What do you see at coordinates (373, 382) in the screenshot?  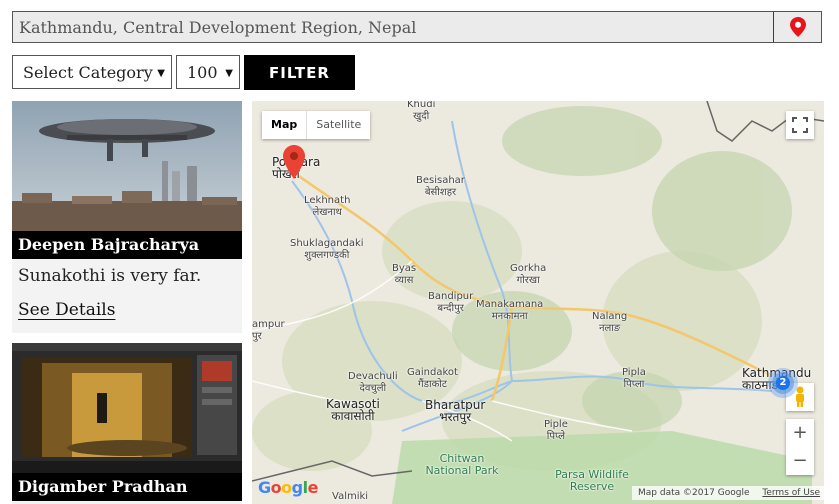 I see `map-label: Devachuli देवचुली` at bounding box center [373, 382].